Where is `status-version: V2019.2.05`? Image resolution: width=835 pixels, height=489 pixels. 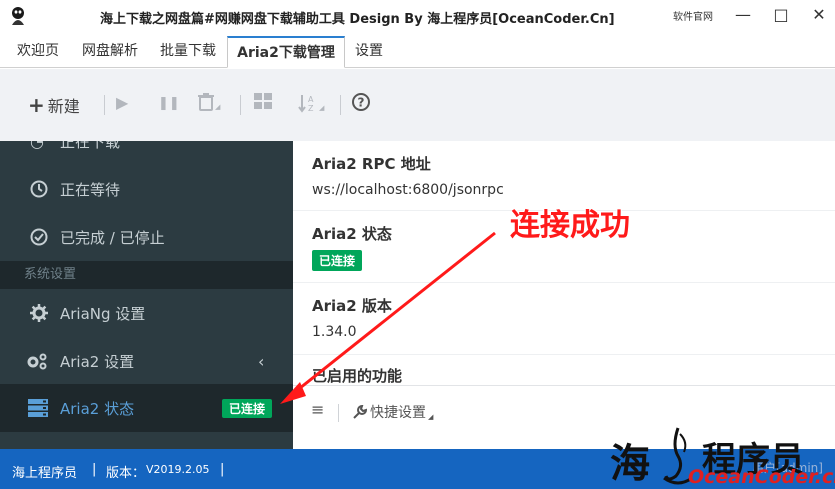 status-version: V2019.2.05 is located at coordinates (178, 469).